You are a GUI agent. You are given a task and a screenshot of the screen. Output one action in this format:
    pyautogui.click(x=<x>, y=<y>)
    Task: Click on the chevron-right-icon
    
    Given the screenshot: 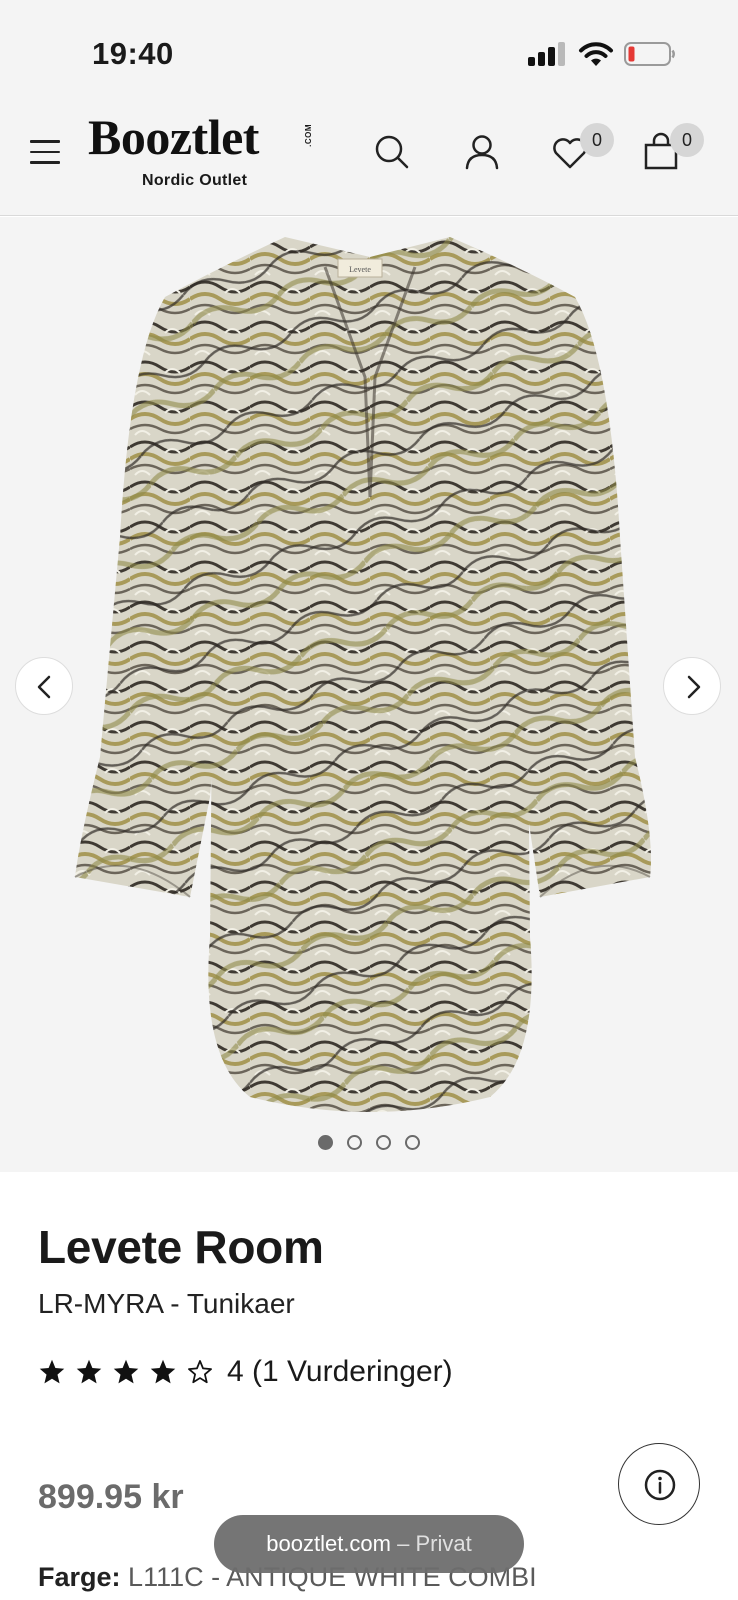 What is the action you would take?
    pyautogui.click(x=694, y=687)
    